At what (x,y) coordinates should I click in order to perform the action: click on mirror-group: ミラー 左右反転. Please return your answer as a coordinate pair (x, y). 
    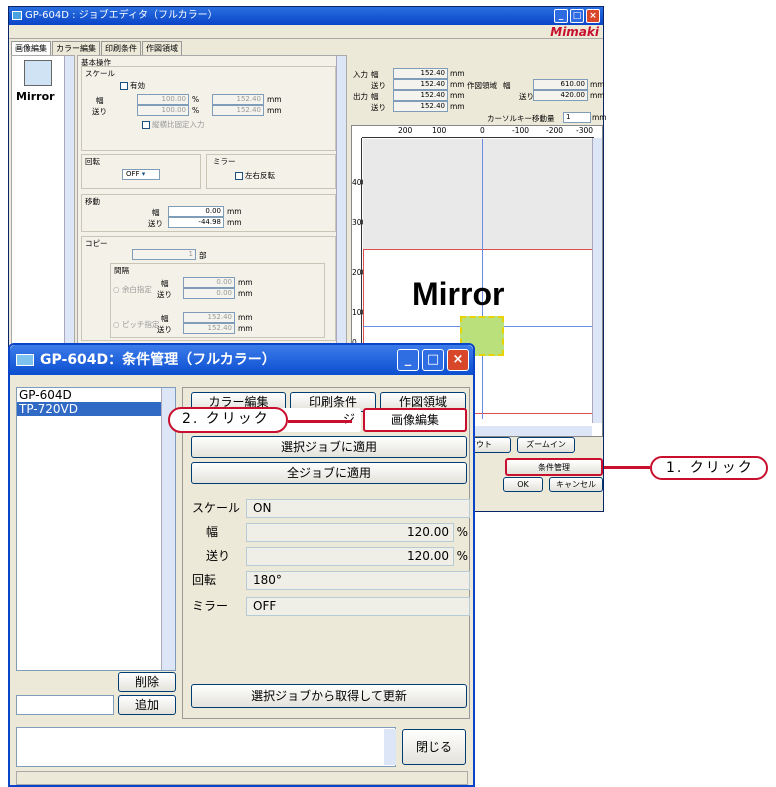
    Looking at the image, I should click on (271, 171).